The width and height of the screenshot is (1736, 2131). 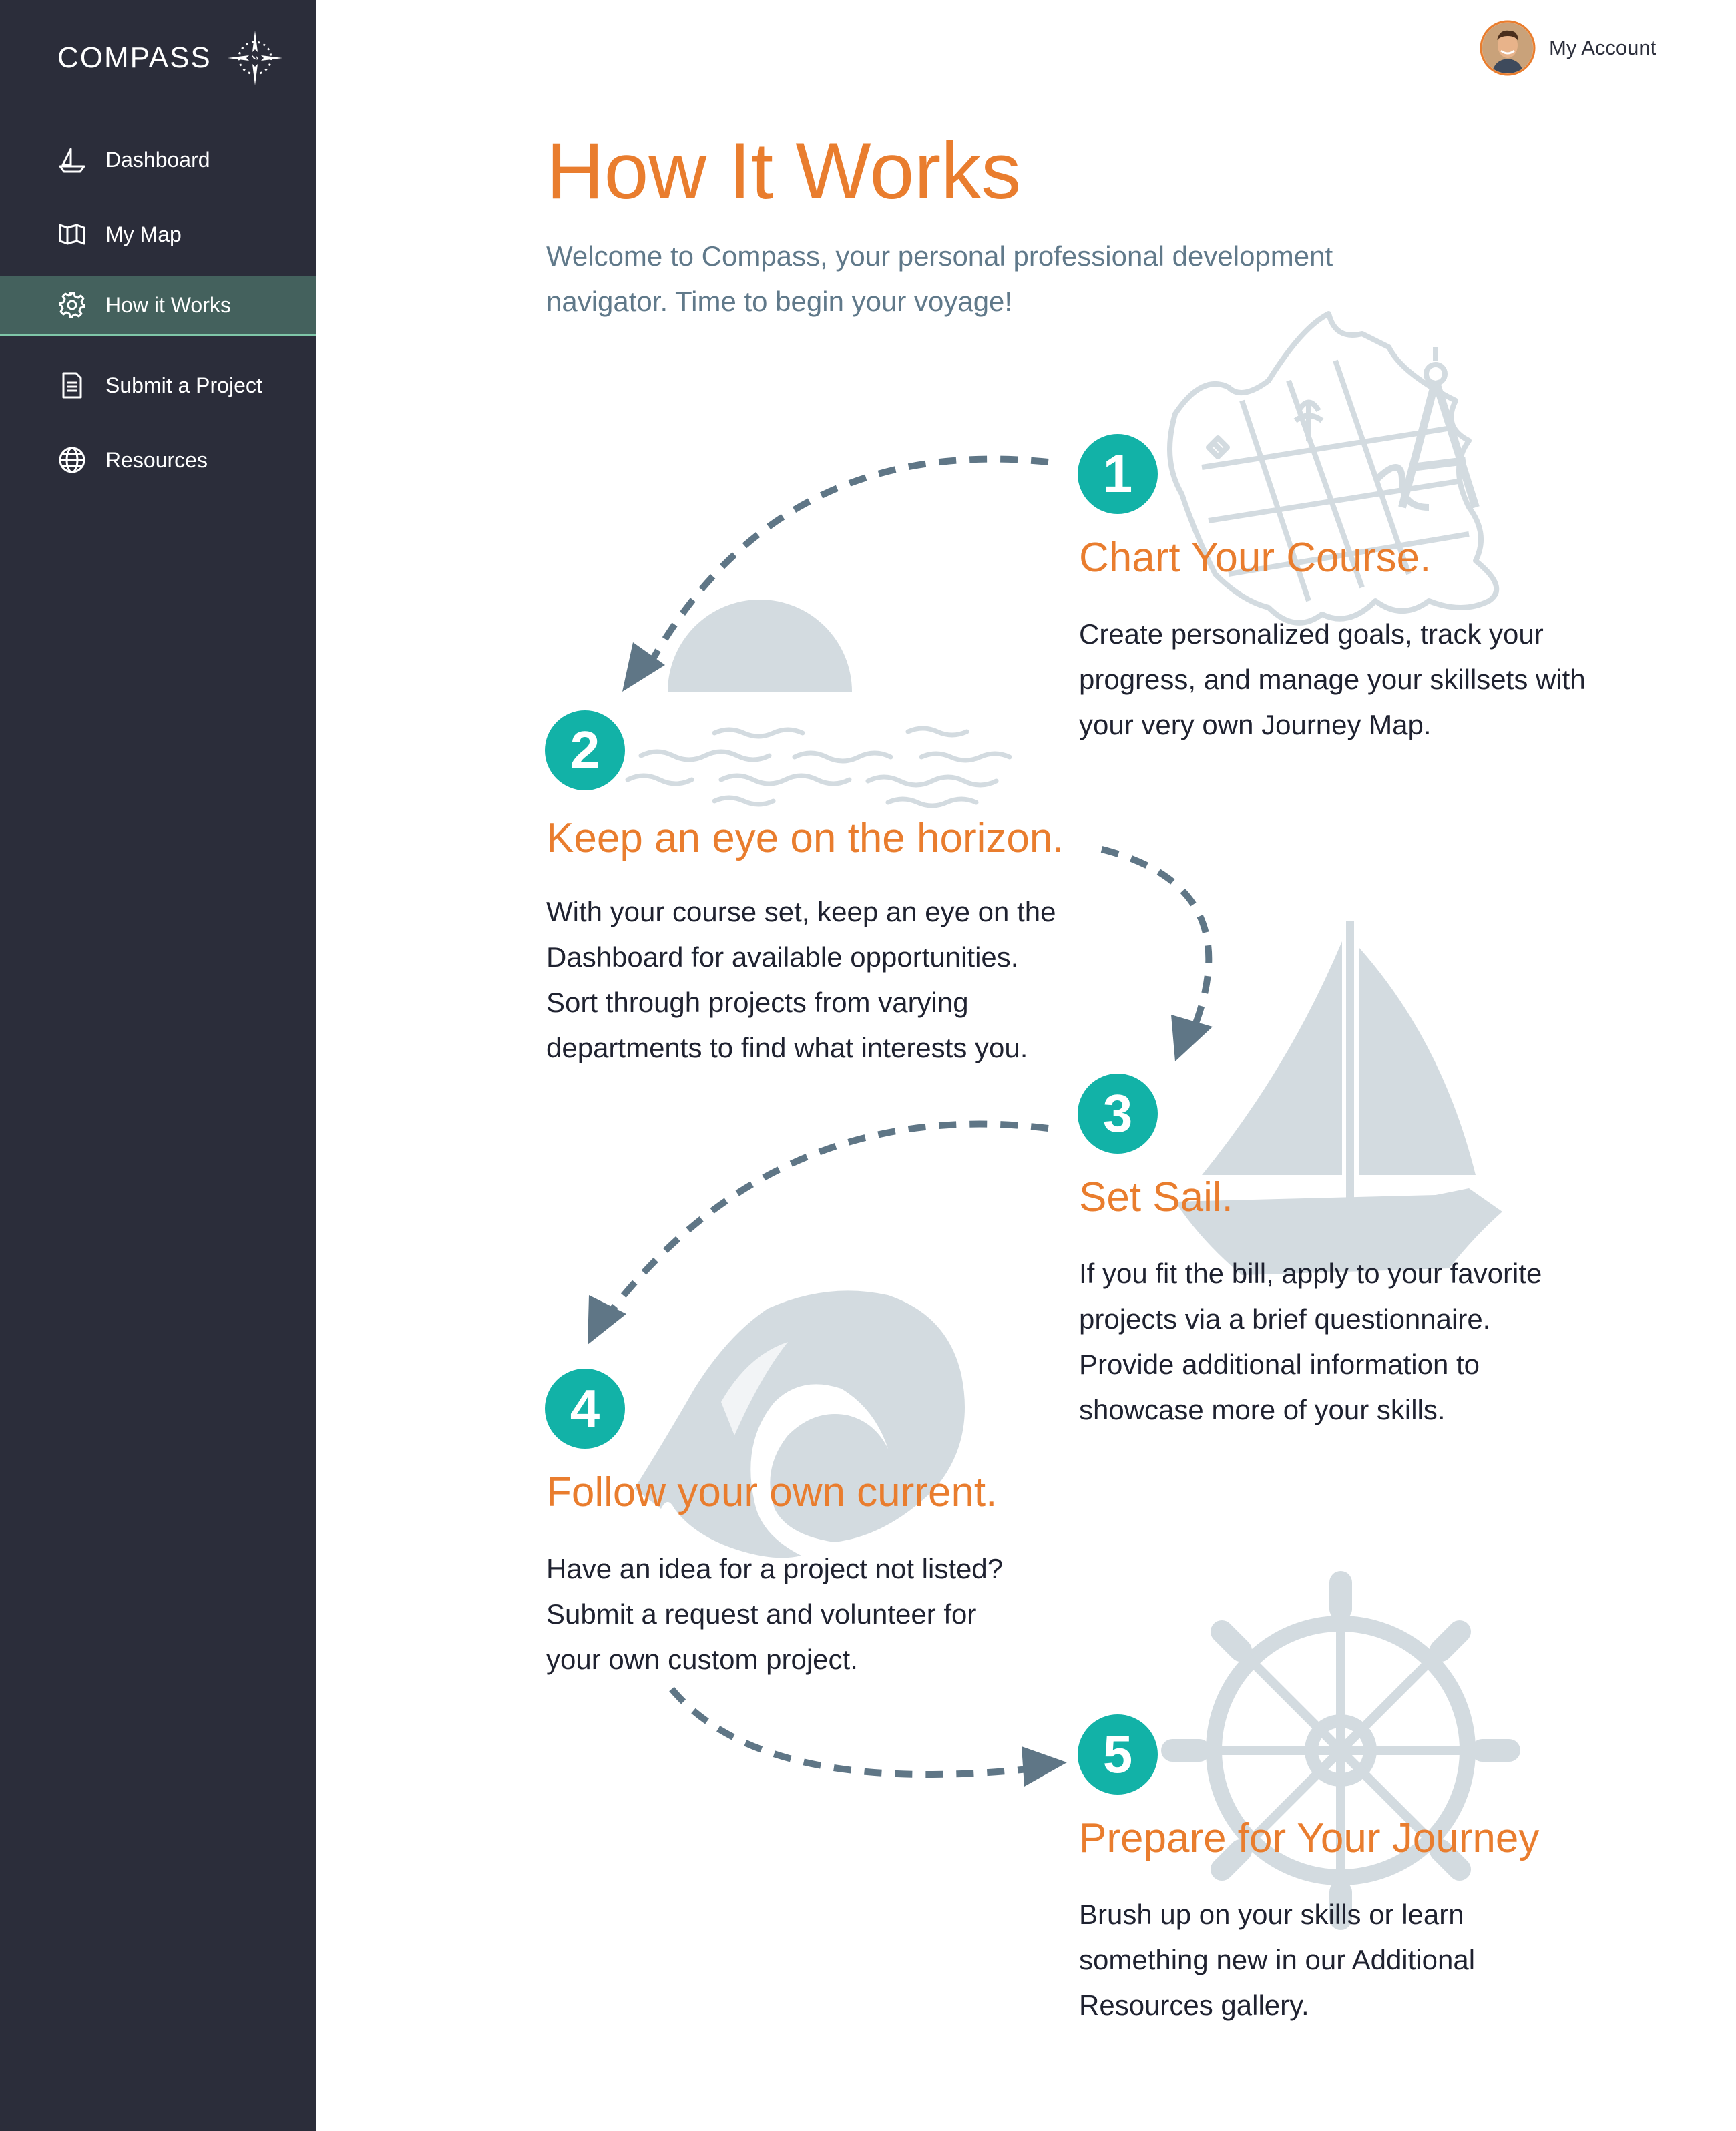 What do you see at coordinates (1271, 1914) in the screenshot?
I see `step-text-line: Brush up on your skills or learn` at bounding box center [1271, 1914].